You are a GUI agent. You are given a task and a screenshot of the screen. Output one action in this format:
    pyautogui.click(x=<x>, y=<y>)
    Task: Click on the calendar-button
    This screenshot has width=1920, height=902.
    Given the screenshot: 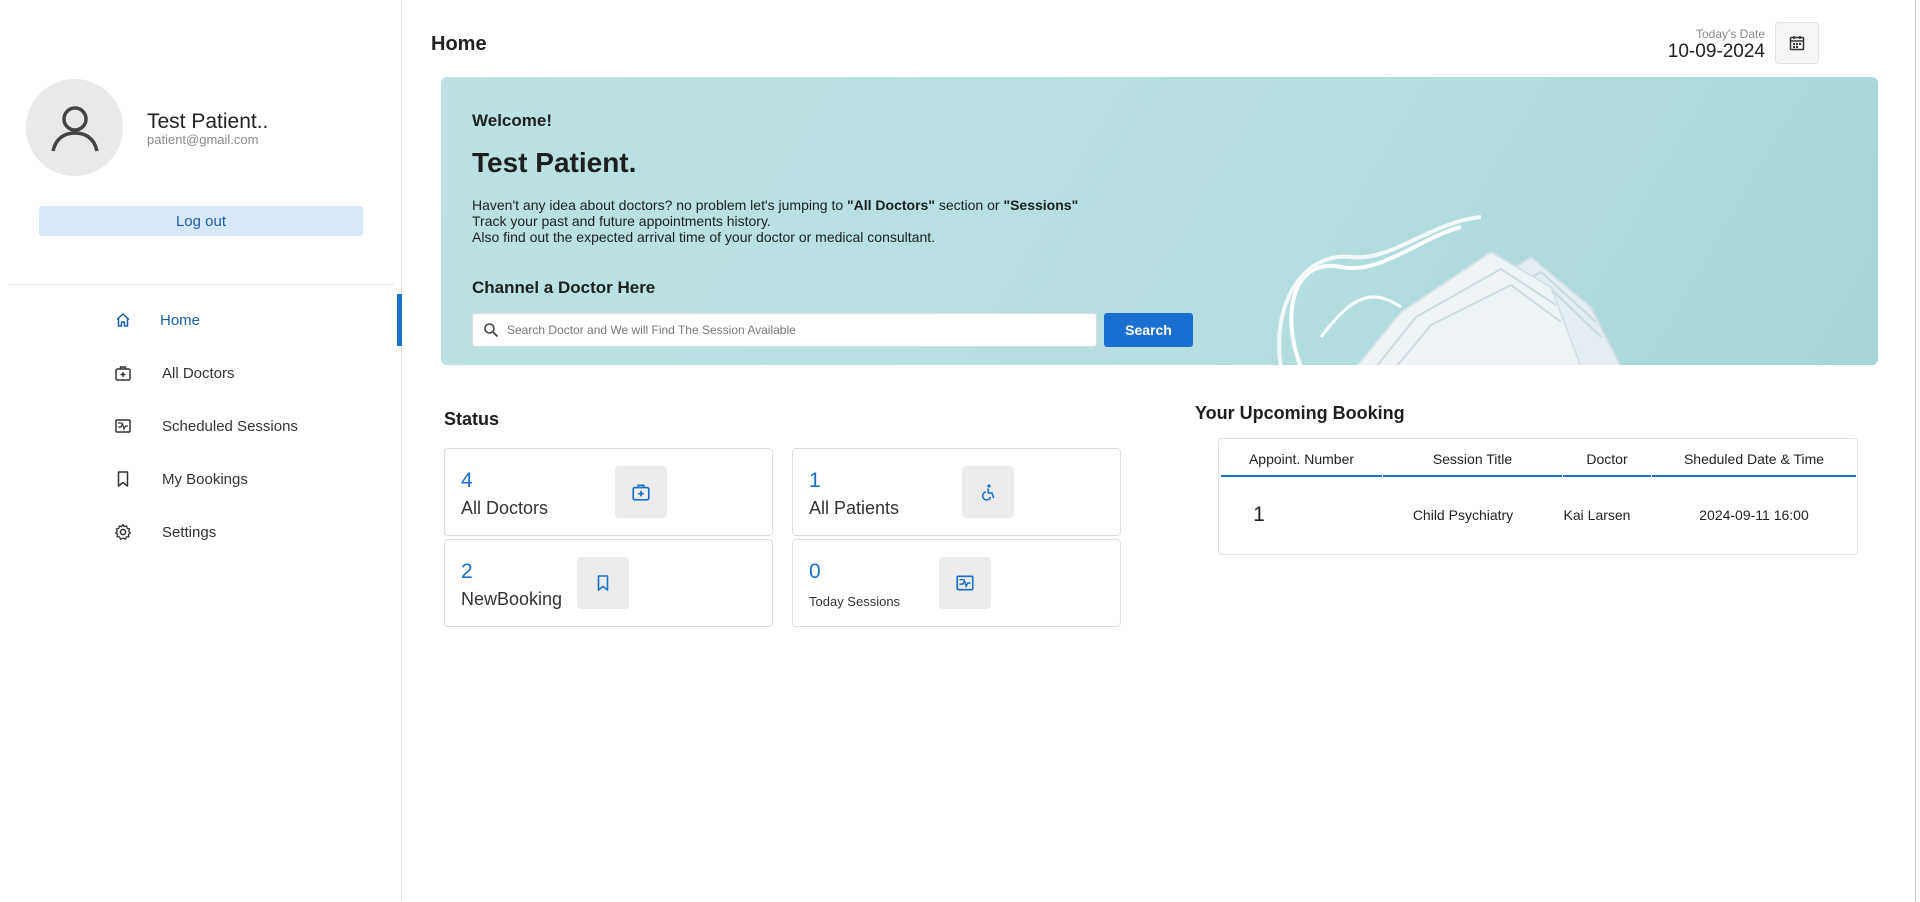 What is the action you would take?
    pyautogui.click(x=1797, y=43)
    